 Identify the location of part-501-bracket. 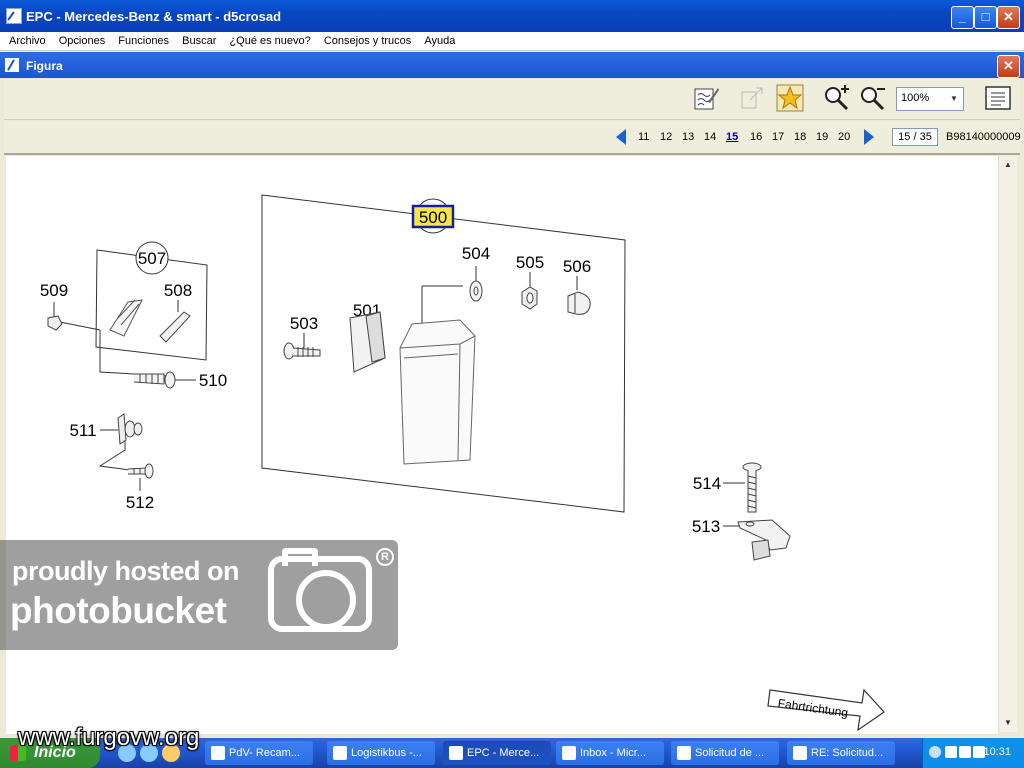
(367, 342).